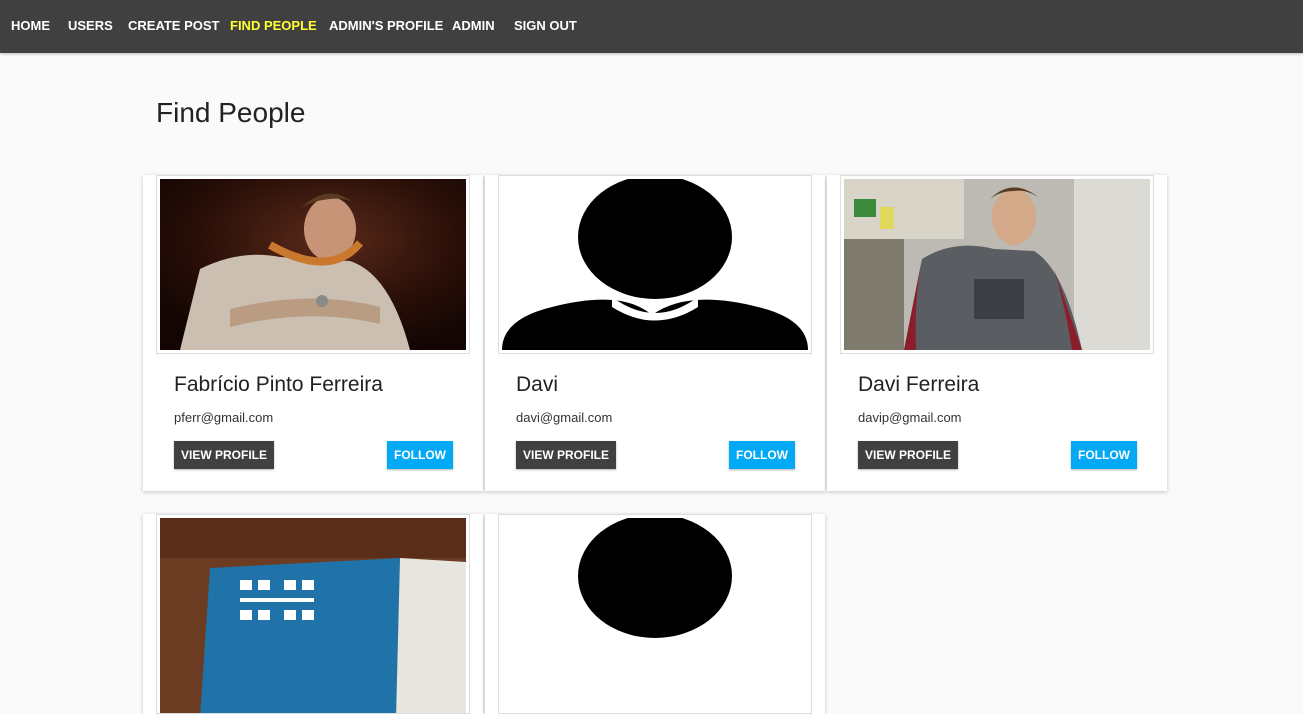  I want to click on person-card: Davi davi@gmail.com VIEW PROFILE FOLLOW, so click(655, 333).